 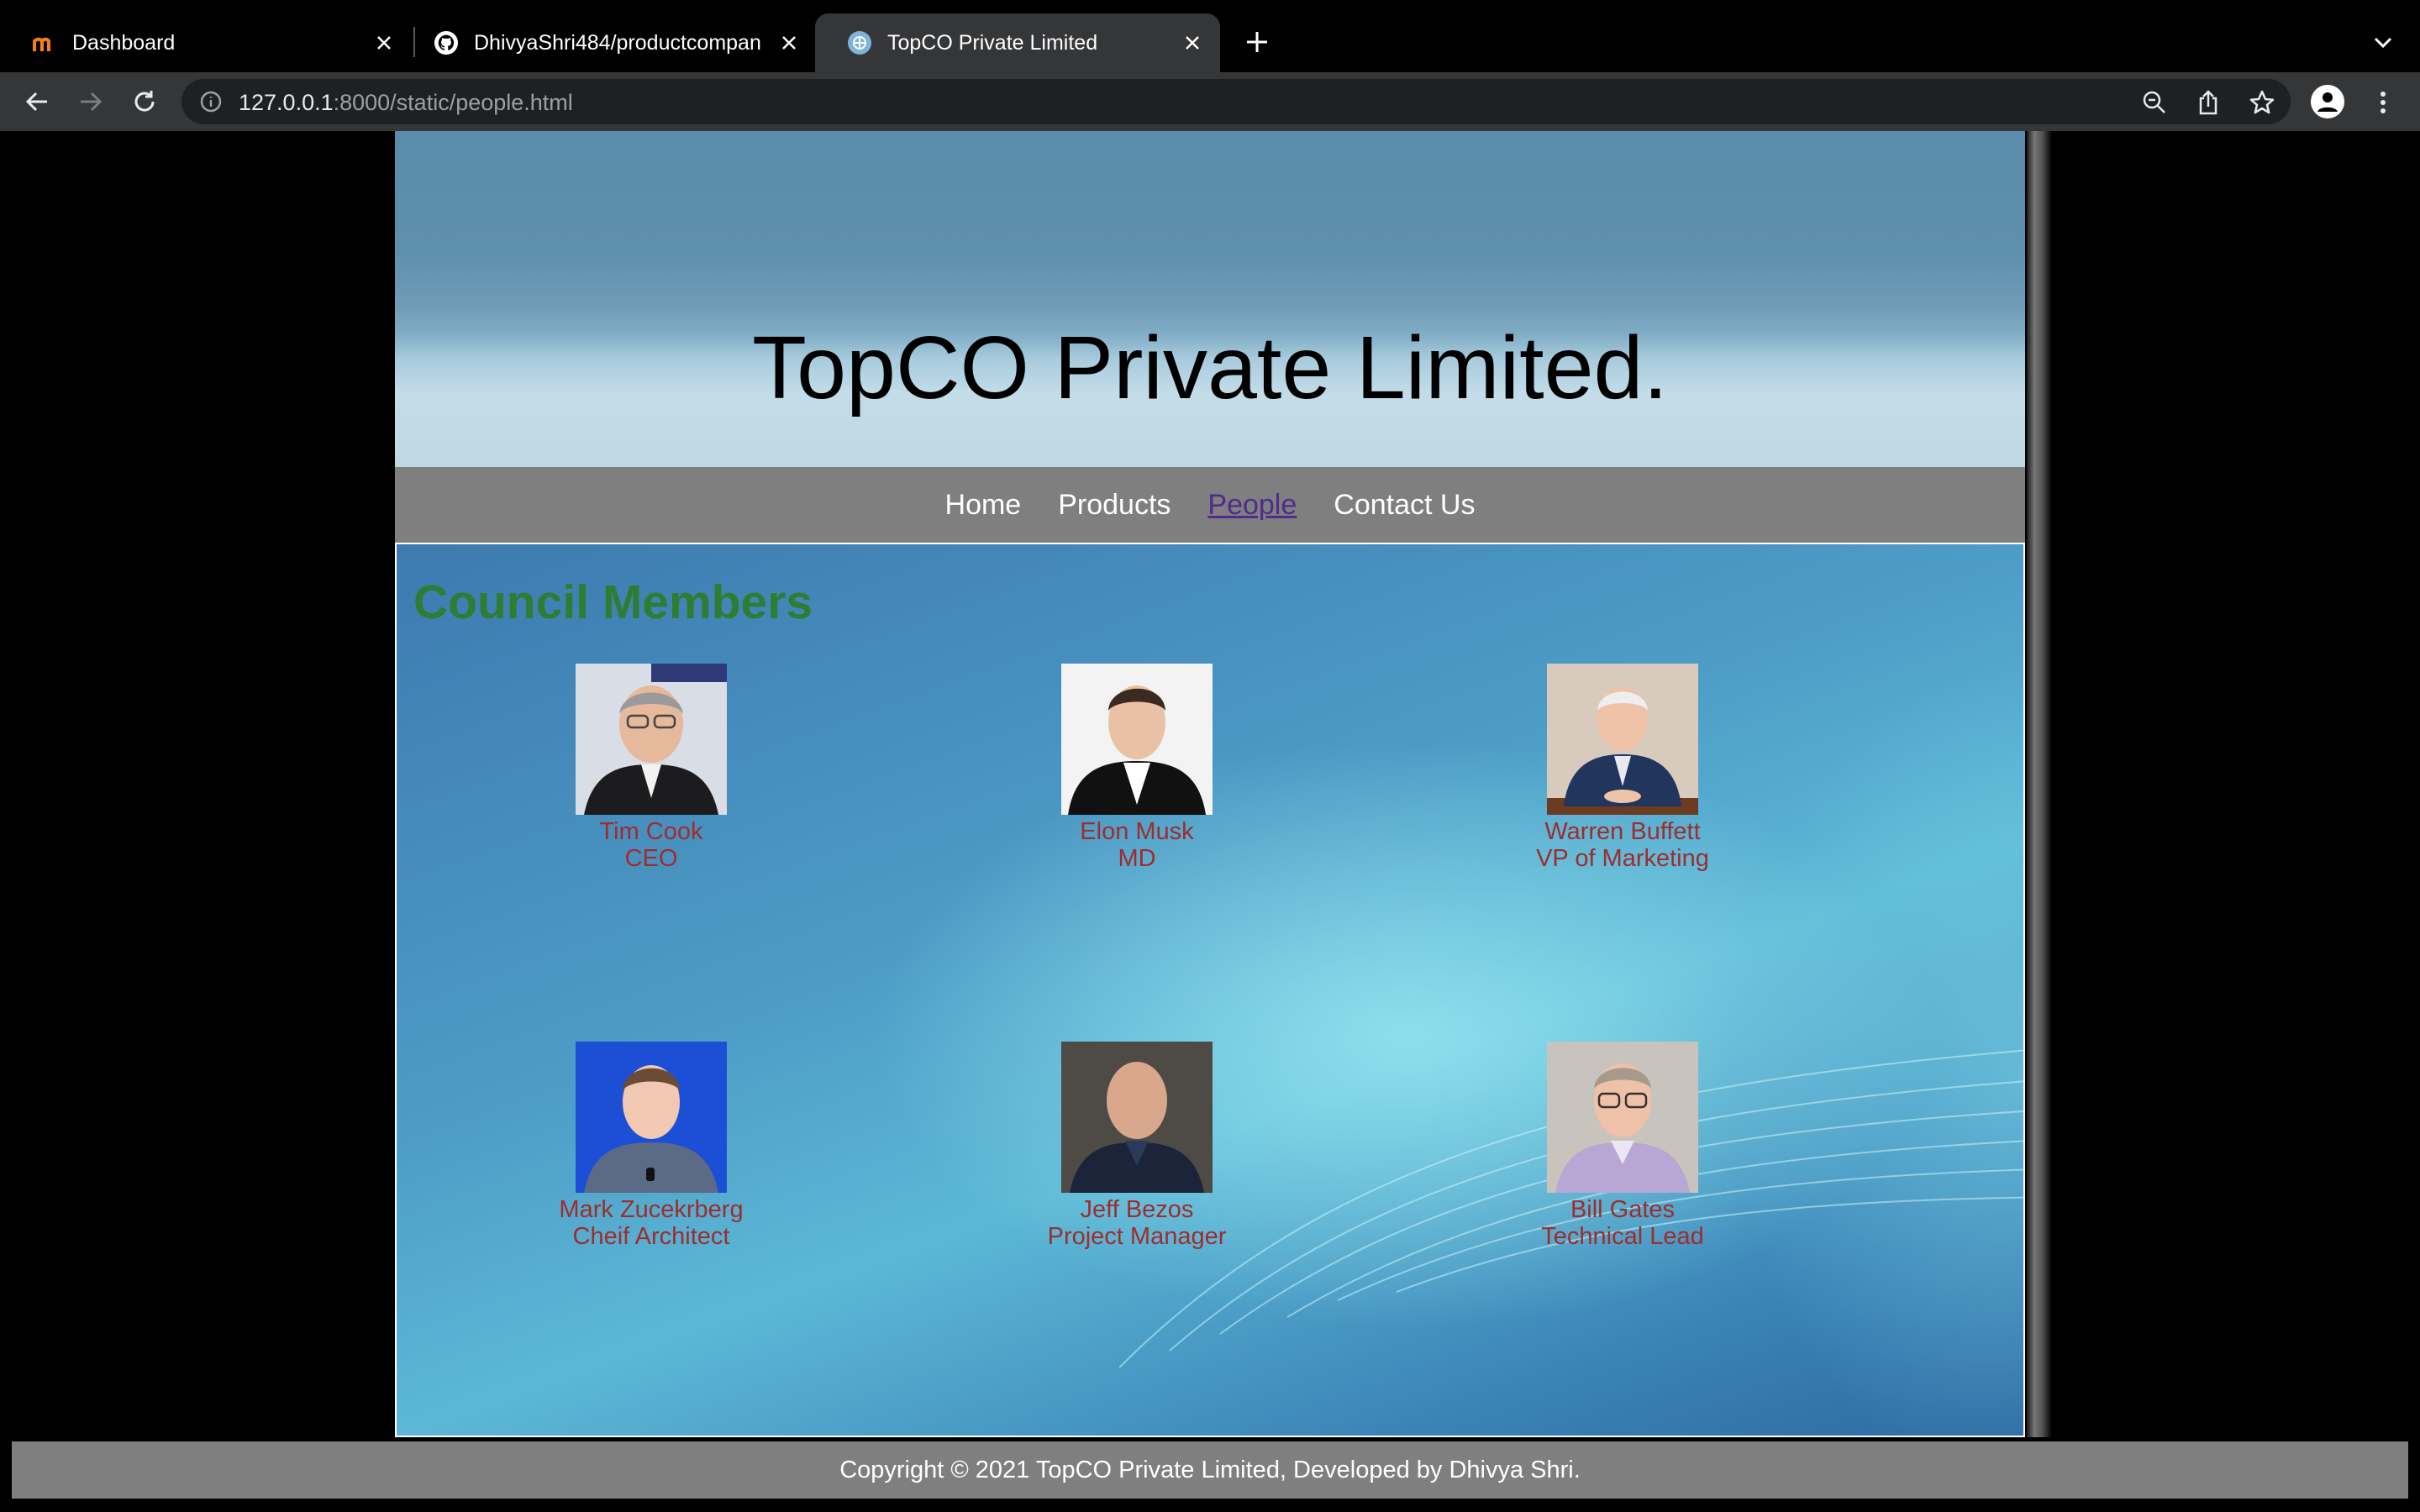 What do you see at coordinates (992, 42) in the screenshot?
I see `tab-title: TopCO Private Limited` at bounding box center [992, 42].